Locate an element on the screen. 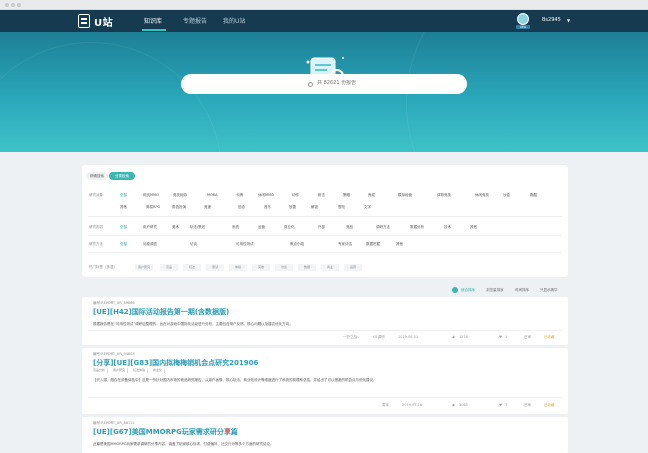  filter-option: 运营 is located at coordinates (261, 227).